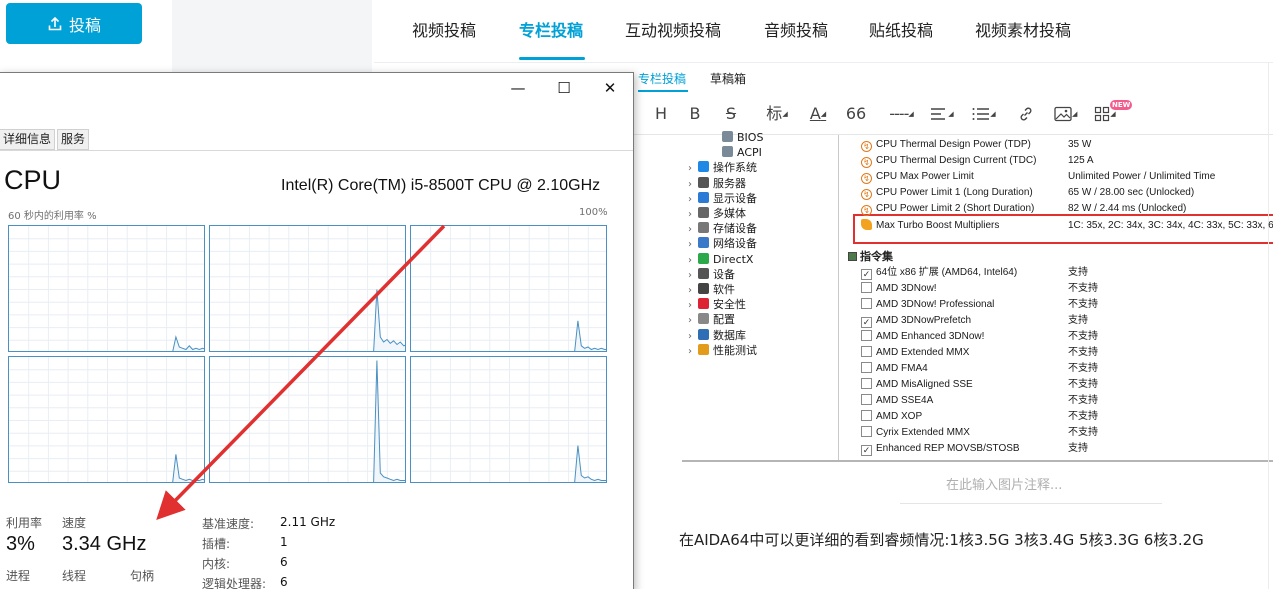 The width and height of the screenshot is (1273, 589). What do you see at coordinates (518, 88) in the screenshot?
I see `minimize-button: —` at bounding box center [518, 88].